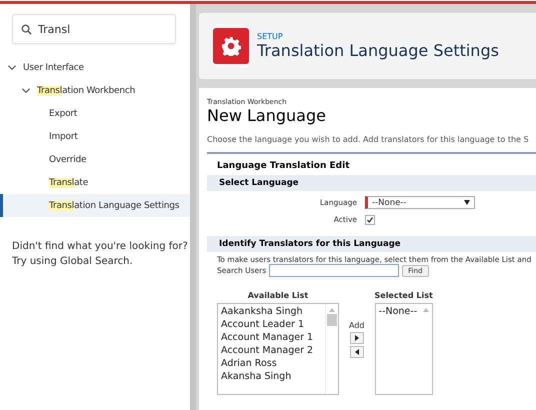 This screenshot has height=410, width=536. What do you see at coordinates (231, 46) in the screenshot?
I see `gear-icon` at bounding box center [231, 46].